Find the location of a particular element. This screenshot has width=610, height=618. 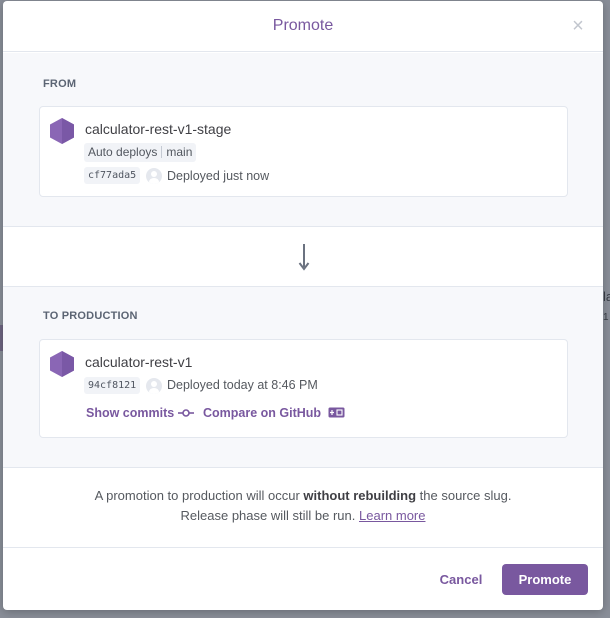

commit-sha: cf77ada5 is located at coordinates (112, 175).